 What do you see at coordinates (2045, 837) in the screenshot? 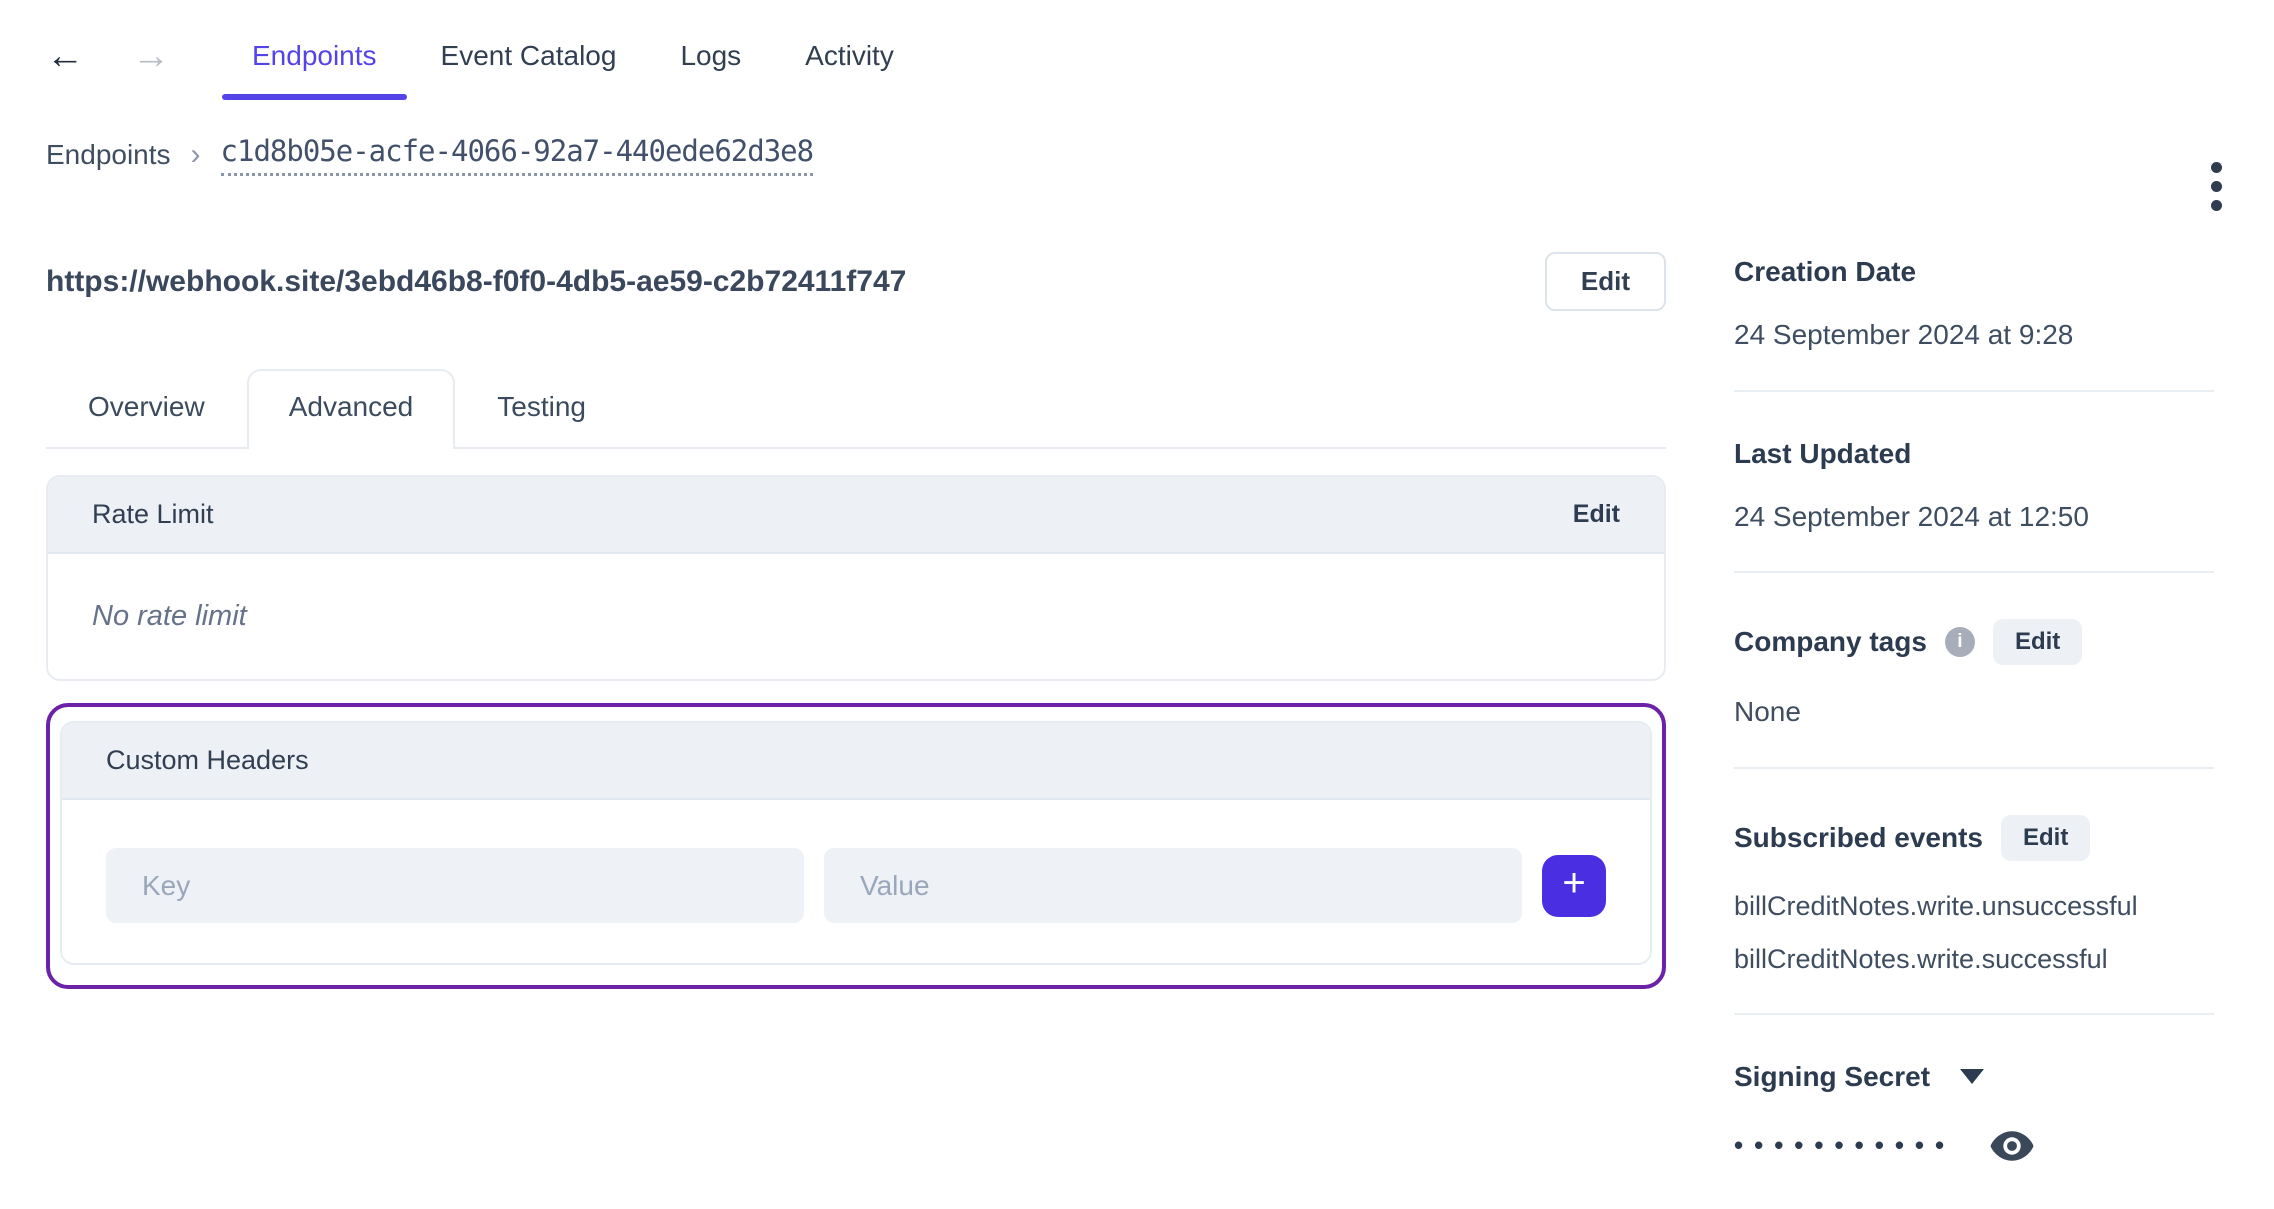
I see `edit-subscribed-events-button: Edit` at bounding box center [2045, 837].